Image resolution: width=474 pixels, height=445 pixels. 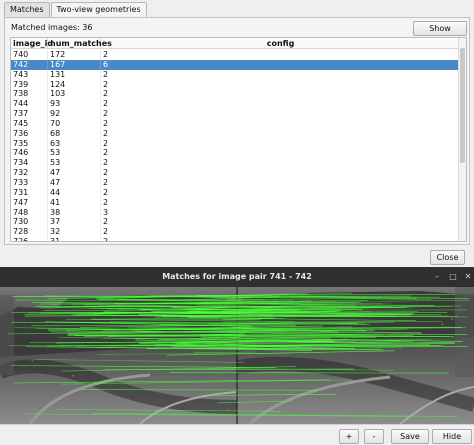 What do you see at coordinates (437, 276) in the screenshot?
I see `minimize-icon: –` at bounding box center [437, 276].